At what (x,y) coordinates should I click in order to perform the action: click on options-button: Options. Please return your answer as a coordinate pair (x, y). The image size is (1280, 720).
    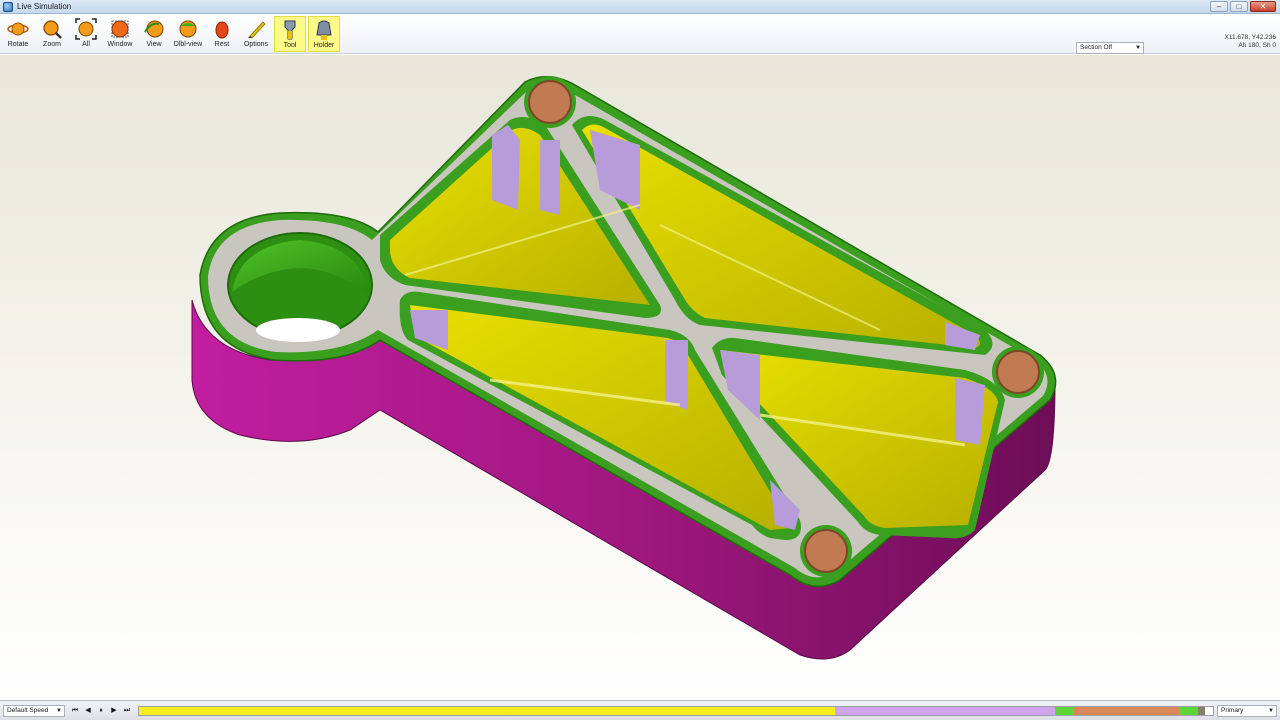
    Looking at the image, I should click on (256, 34).